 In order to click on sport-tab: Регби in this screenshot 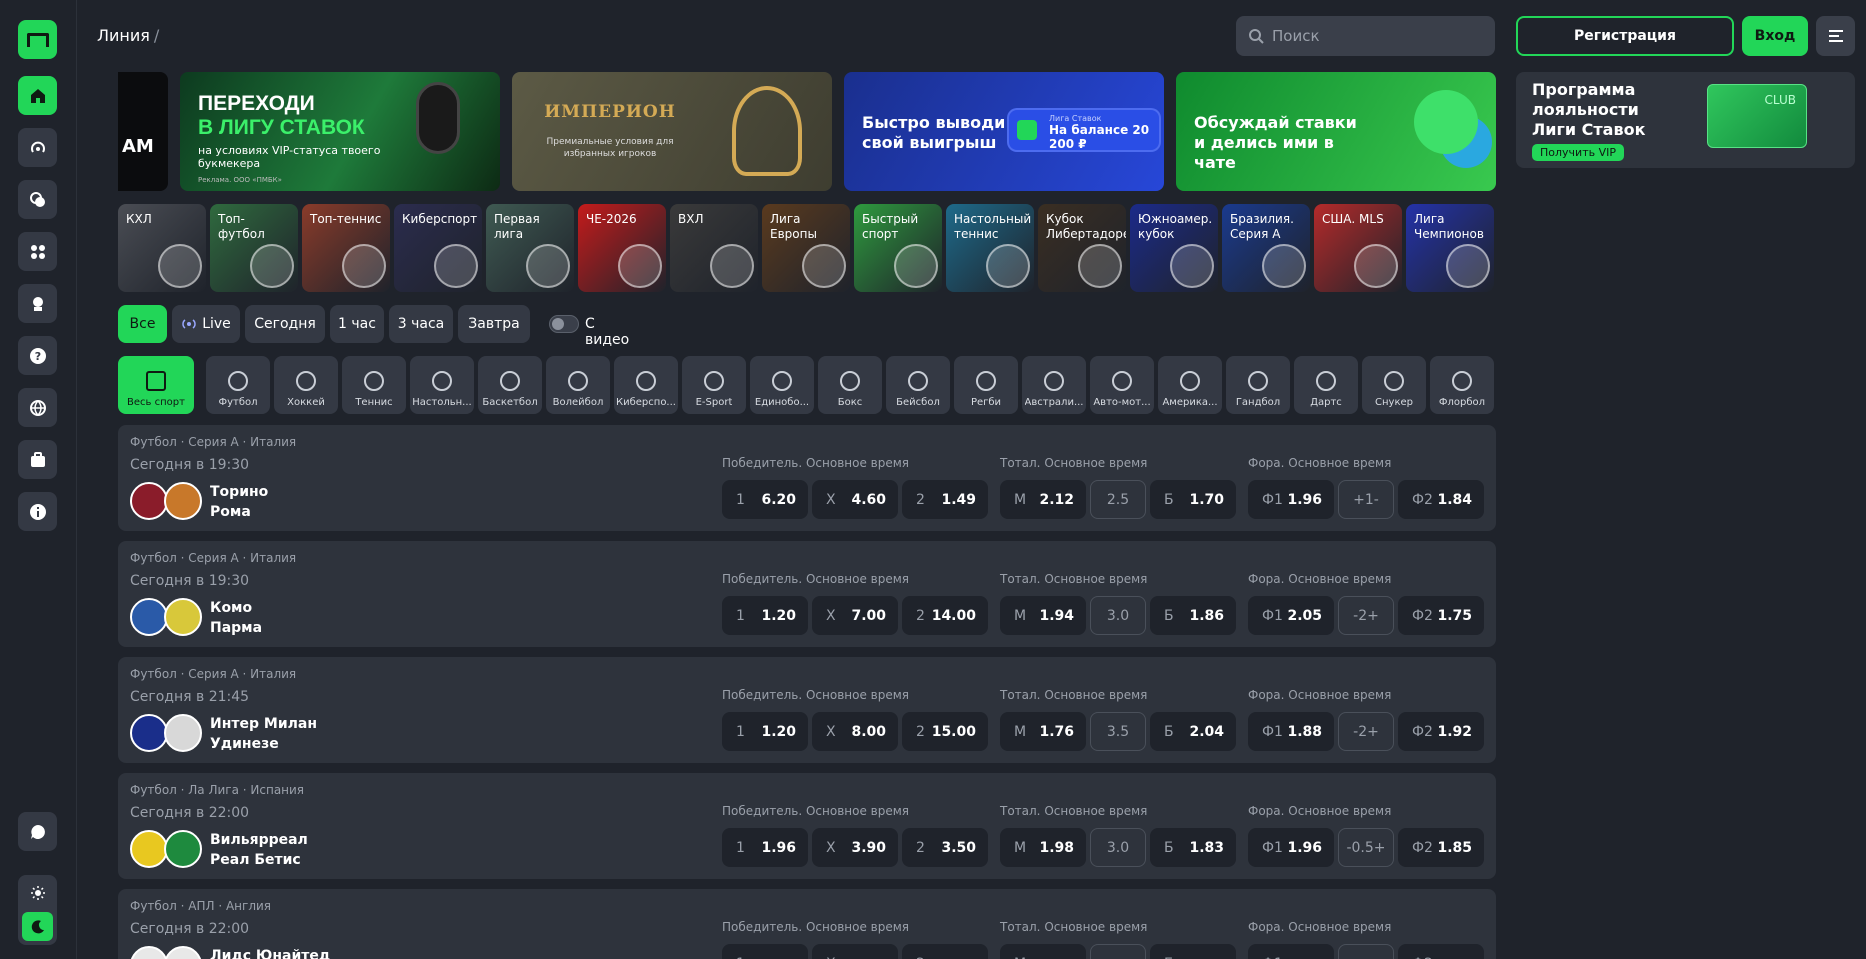, I will do `click(986, 385)`.